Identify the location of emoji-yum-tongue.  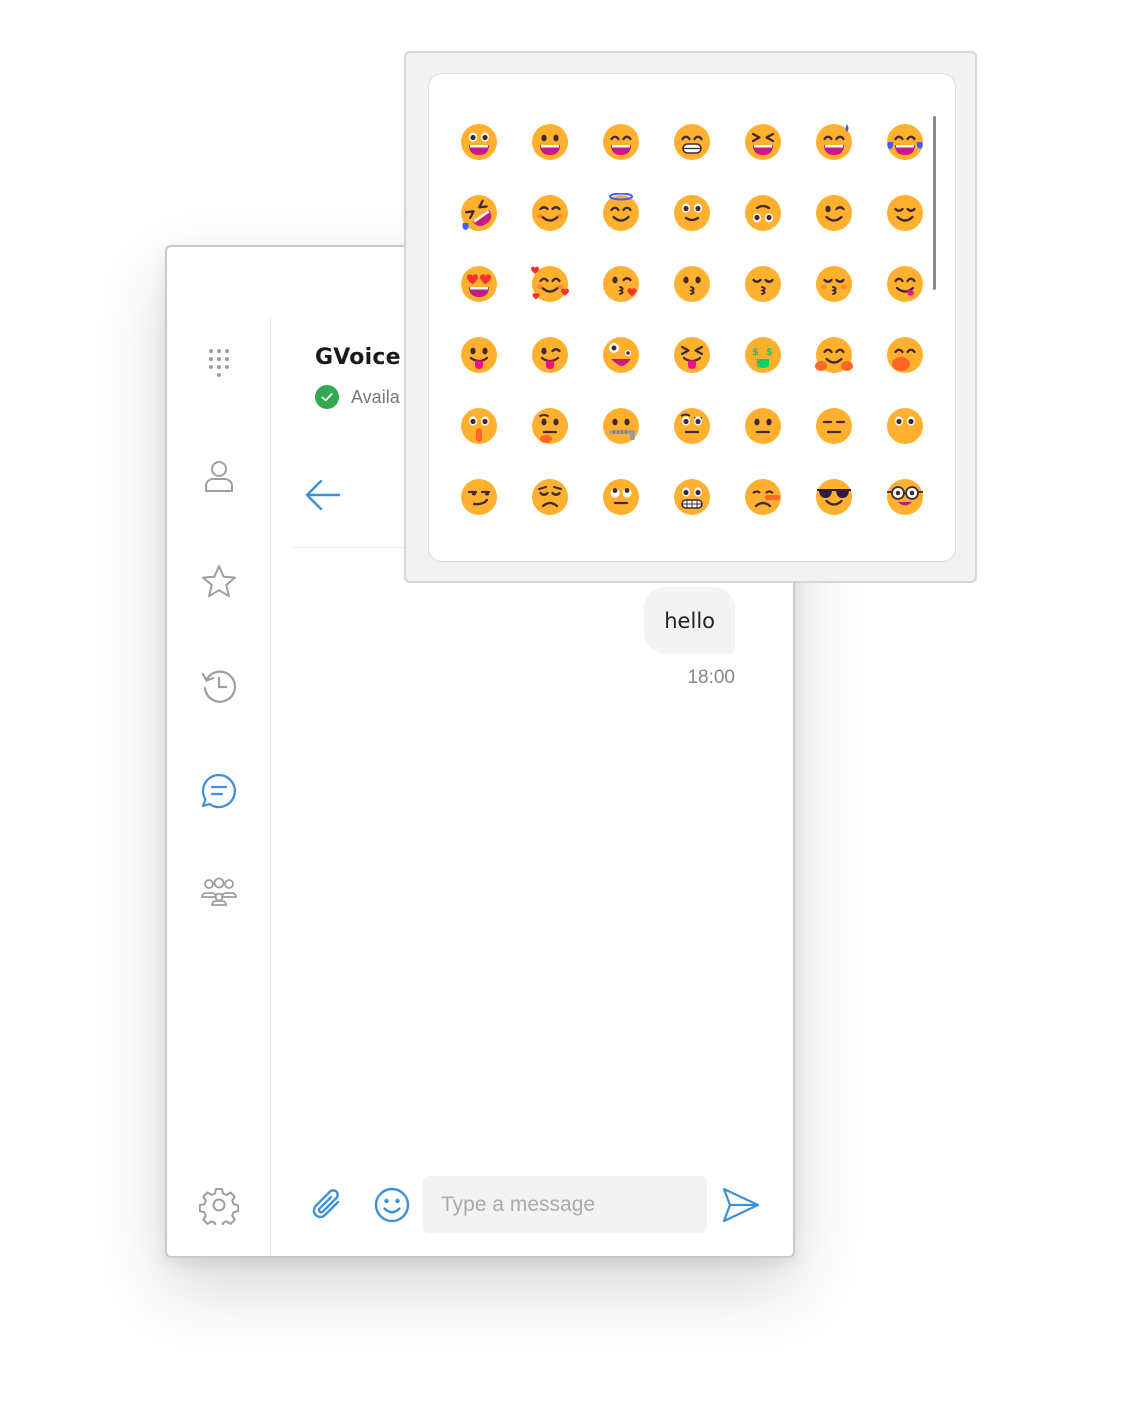
(904, 283).